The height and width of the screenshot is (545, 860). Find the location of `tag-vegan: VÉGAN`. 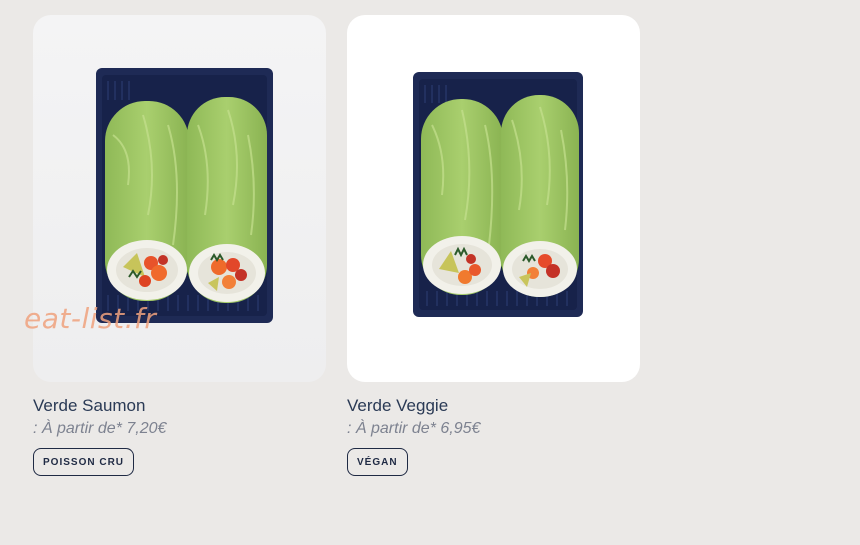

tag-vegan: VÉGAN is located at coordinates (377, 462).